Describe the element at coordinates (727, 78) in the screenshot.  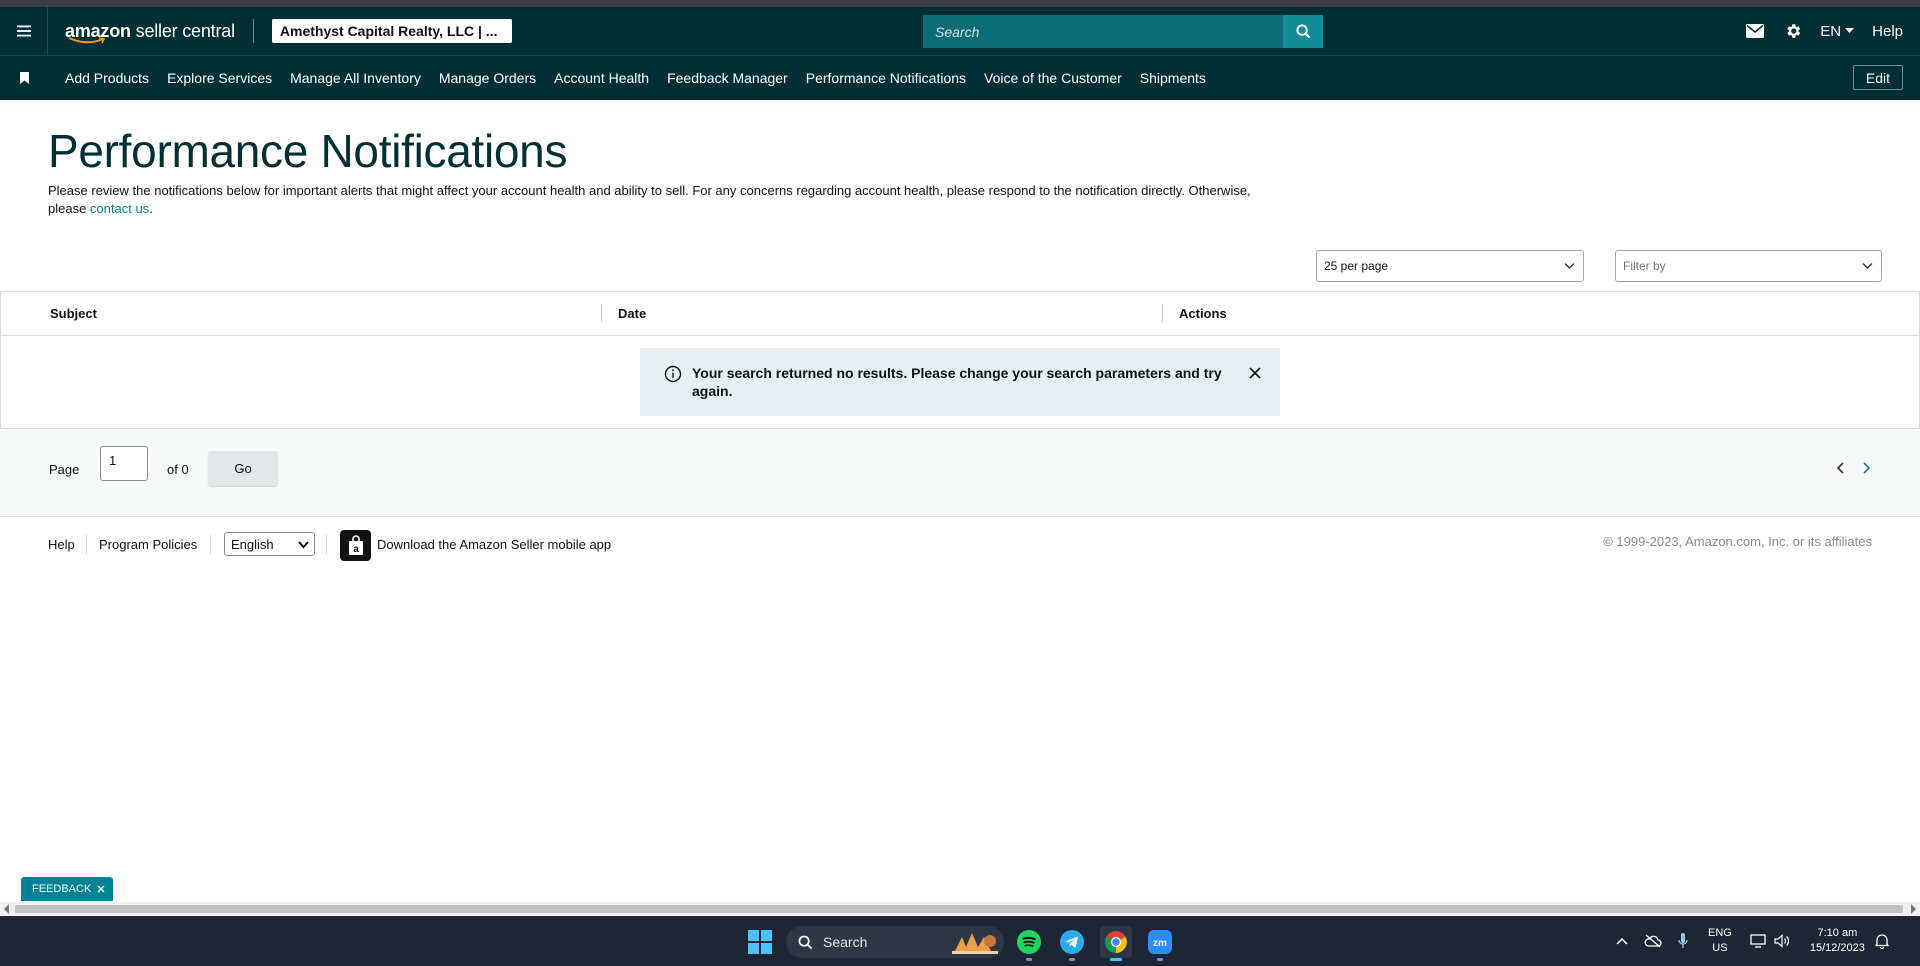
I see `nav-item-feedback-manager: Feedback Manager` at that location.